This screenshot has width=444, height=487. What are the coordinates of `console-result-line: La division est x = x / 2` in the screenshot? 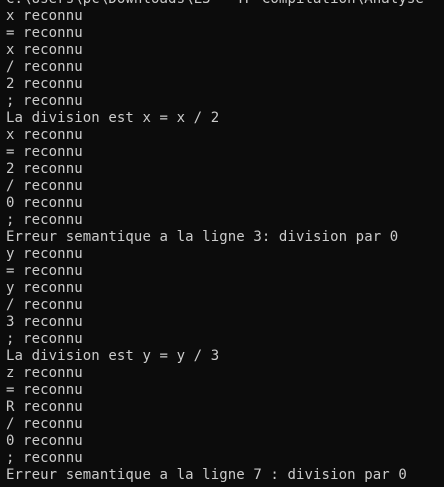 It's located at (113, 118).